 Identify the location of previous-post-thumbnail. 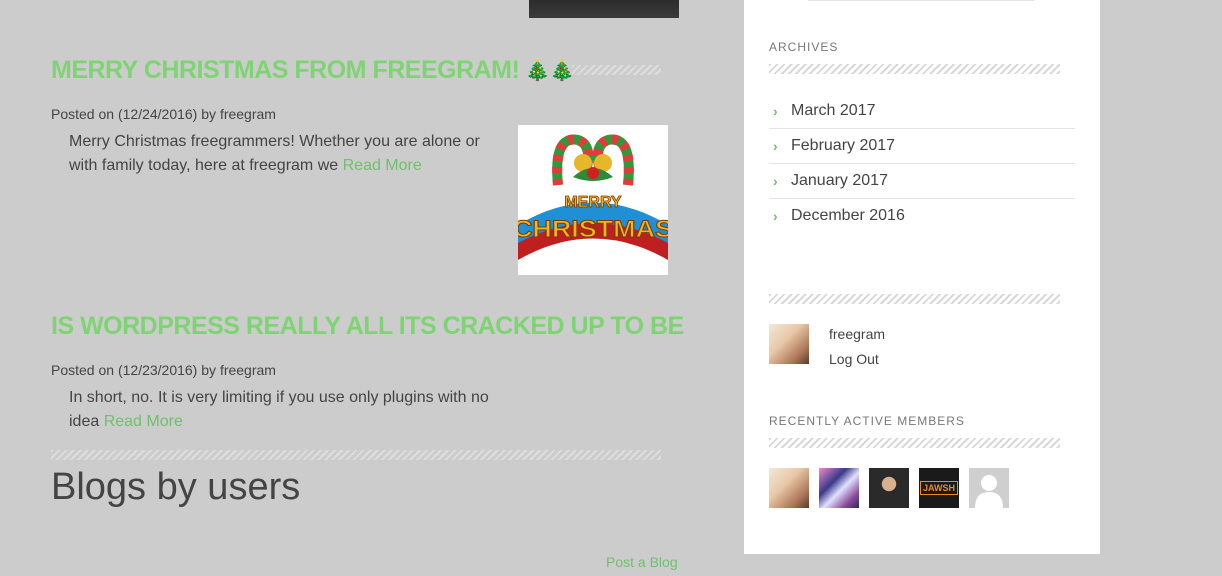
(604, 9).